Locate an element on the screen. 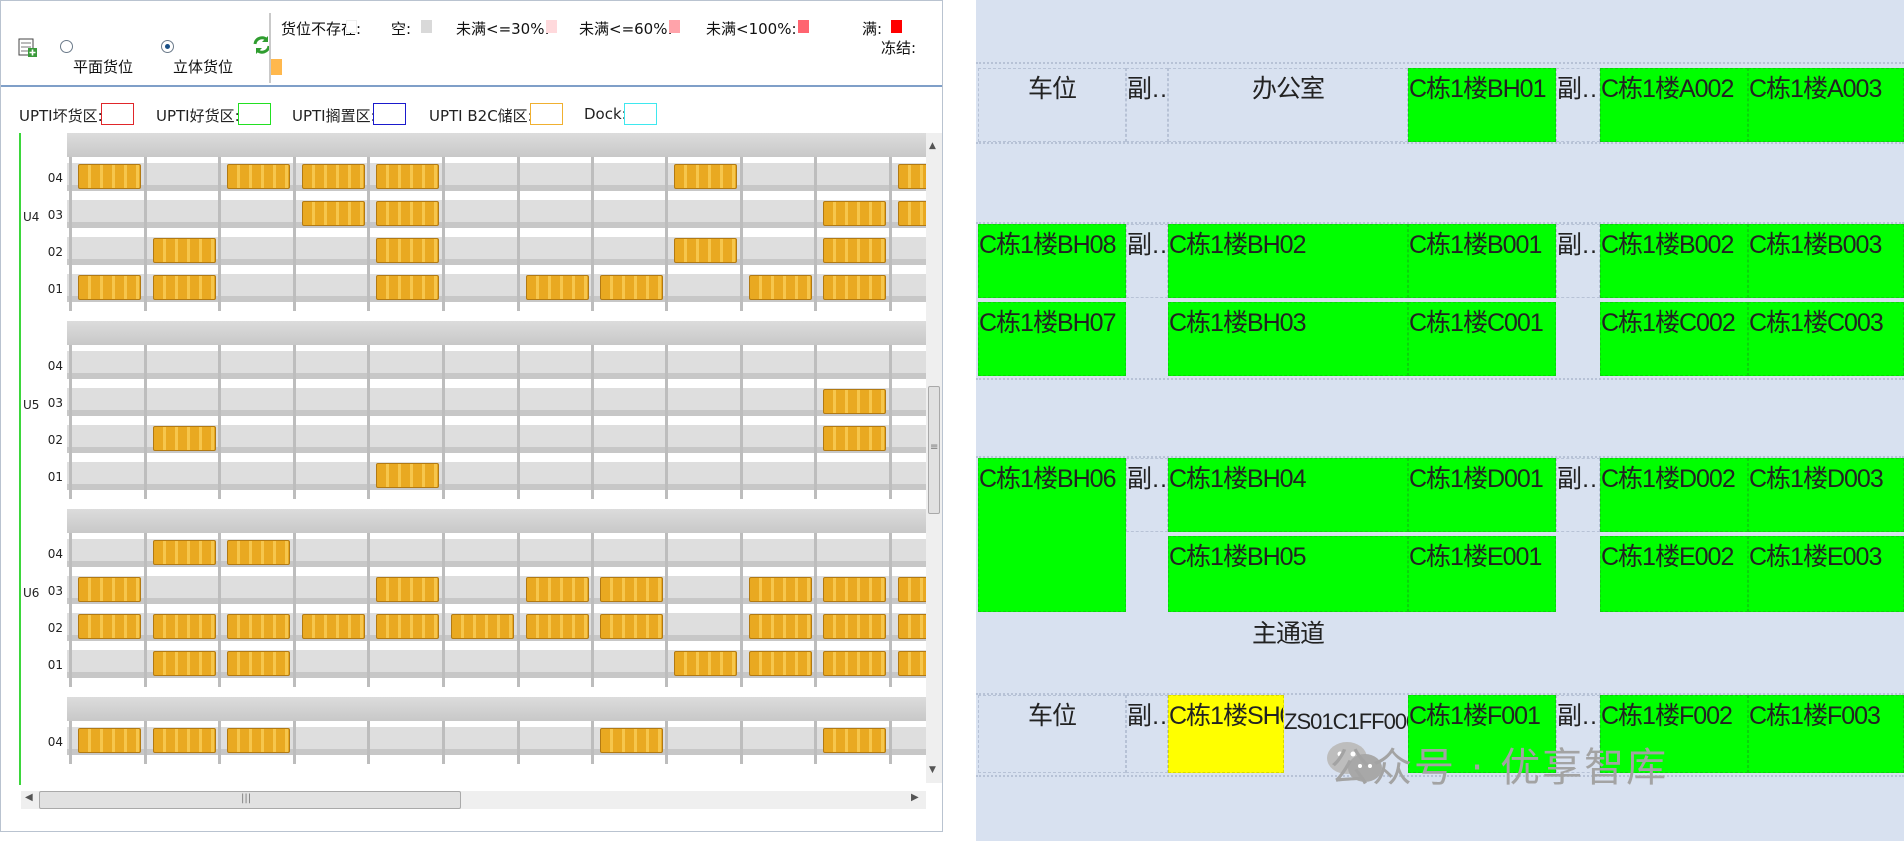  location-cell: C栋1楼C003 is located at coordinates (1826, 339).